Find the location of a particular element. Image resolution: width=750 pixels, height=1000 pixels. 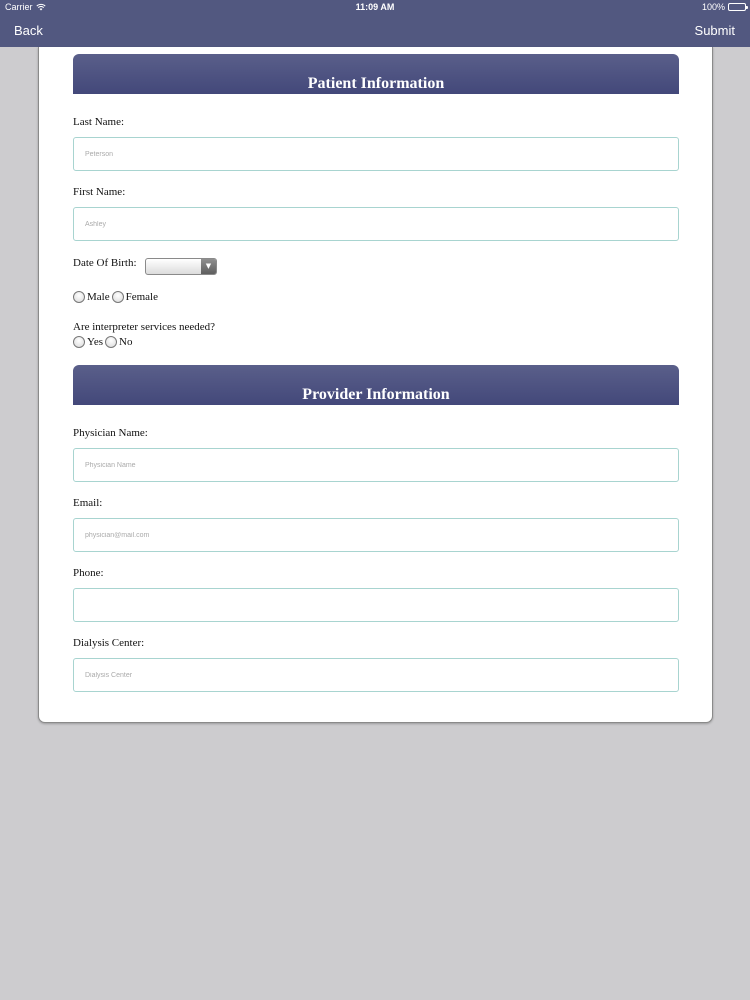

interpreter-option-label: No is located at coordinates (126, 342).